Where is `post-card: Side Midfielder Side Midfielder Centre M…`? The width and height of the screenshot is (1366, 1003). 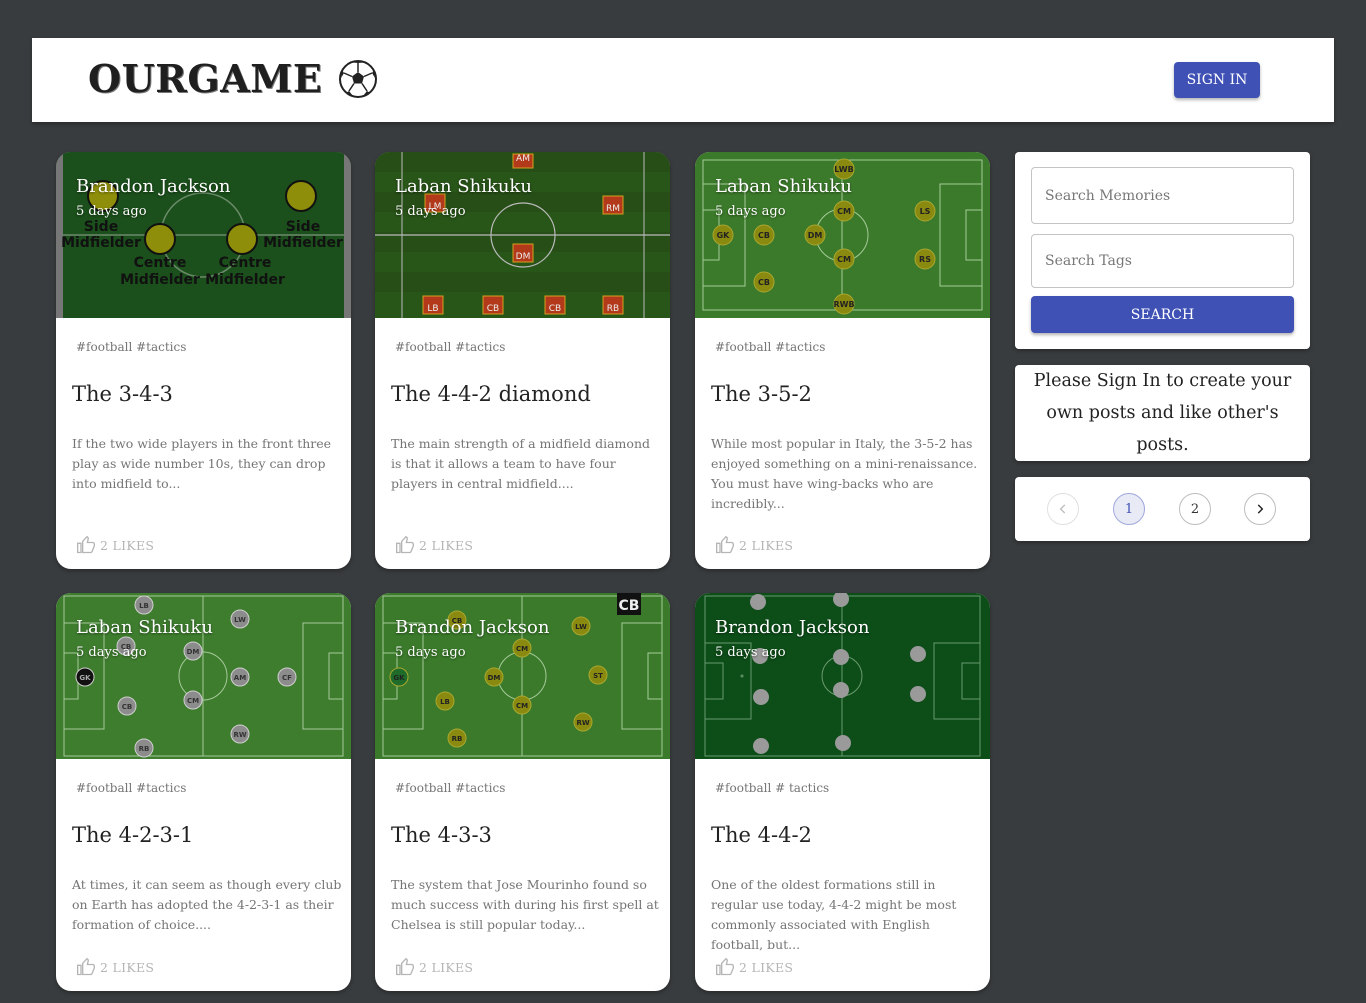
post-card: Side Midfielder Side Midfielder Centre M… is located at coordinates (203, 360).